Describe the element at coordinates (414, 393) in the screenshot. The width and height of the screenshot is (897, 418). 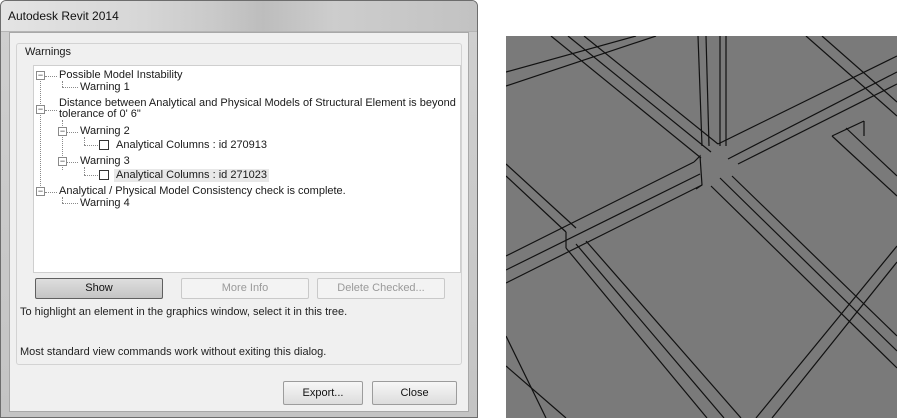
I see `close-button: Close` at that location.